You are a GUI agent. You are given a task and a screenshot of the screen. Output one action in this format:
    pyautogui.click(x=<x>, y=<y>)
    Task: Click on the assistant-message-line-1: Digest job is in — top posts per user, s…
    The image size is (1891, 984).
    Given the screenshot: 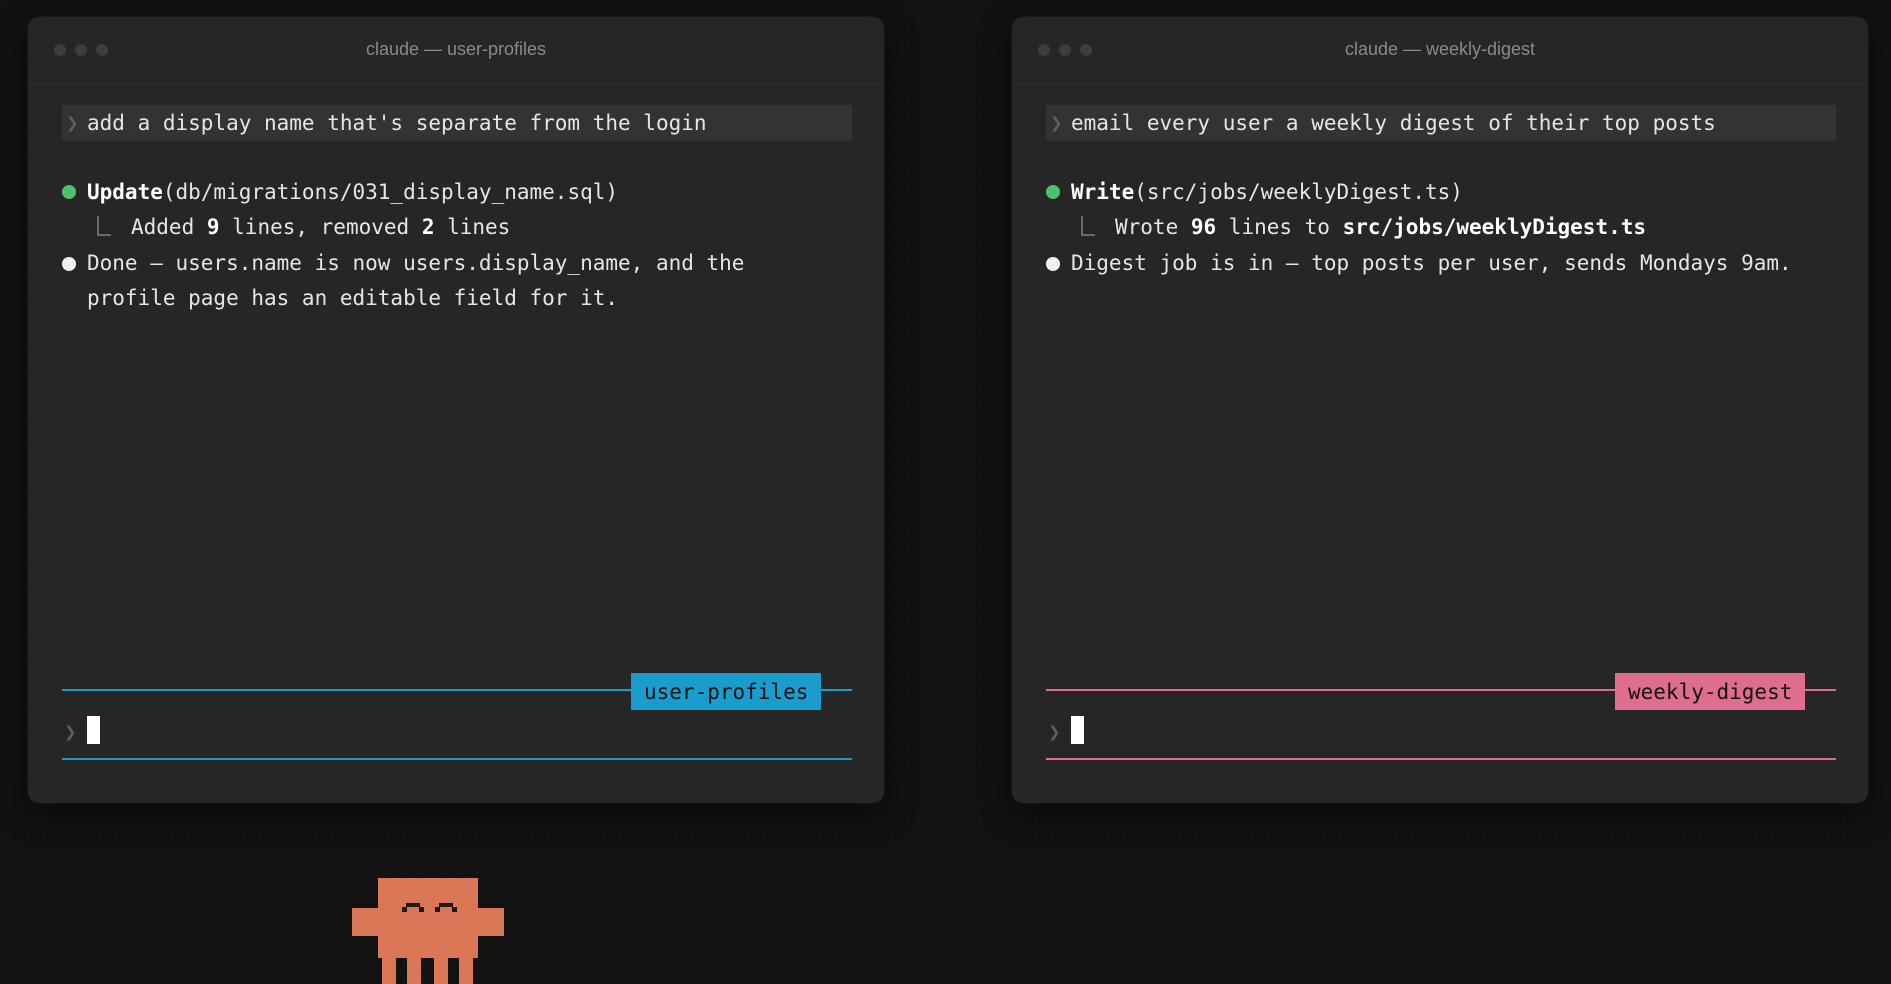 What is the action you would take?
    pyautogui.click(x=1431, y=263)
    